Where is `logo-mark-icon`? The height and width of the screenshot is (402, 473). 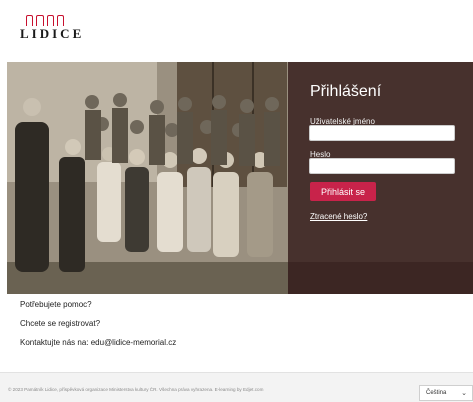
logo-mark-icon is located at coordinates (45, 20).